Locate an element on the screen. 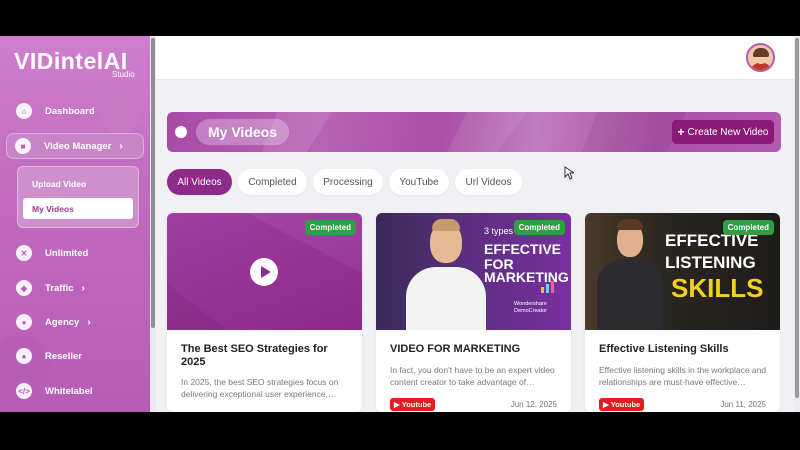  sidebar-item-whitelabel: </> Whitelabel is located at coordinates (76, 391).